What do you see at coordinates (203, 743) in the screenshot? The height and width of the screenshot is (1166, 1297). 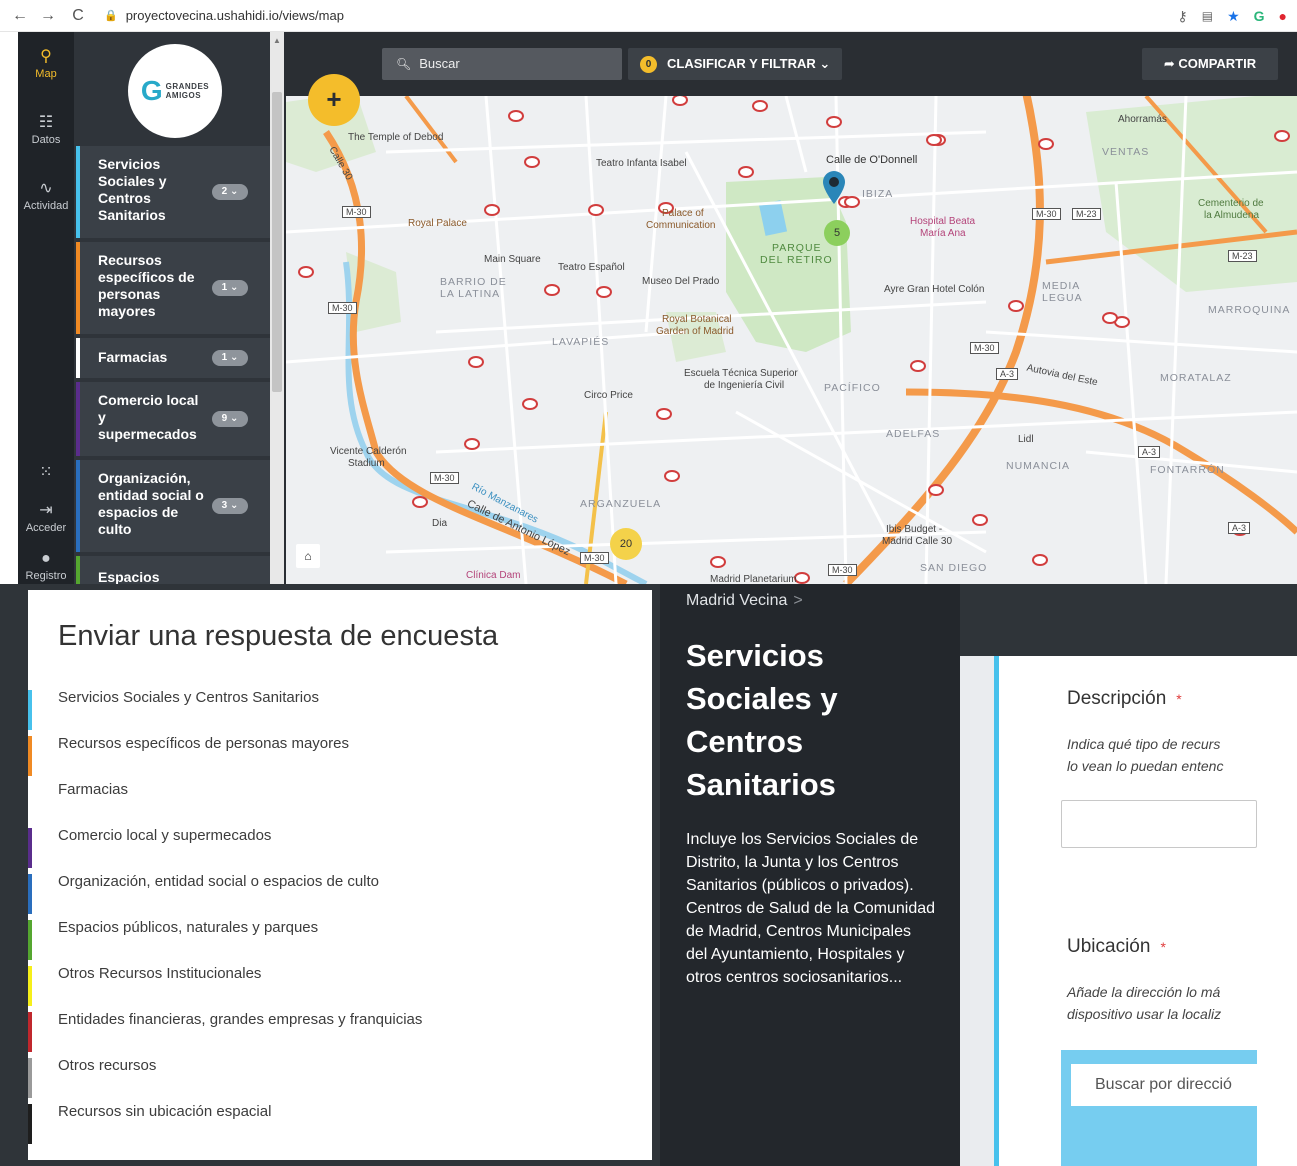 I see `survey-option-label: Recursos específicos de personas mayores` at bounding box center [203, 743].